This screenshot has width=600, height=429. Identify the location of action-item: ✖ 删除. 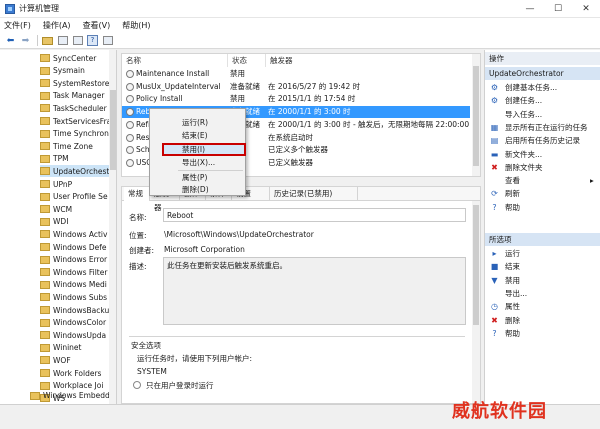
(544, 321).